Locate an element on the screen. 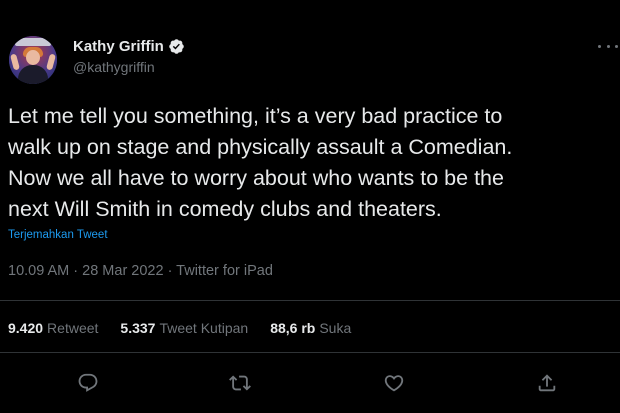 Image resolution: width=620 pixels, height=413 pixels. retweet-count-value: 9.420 is located at coordinates (26, 328).